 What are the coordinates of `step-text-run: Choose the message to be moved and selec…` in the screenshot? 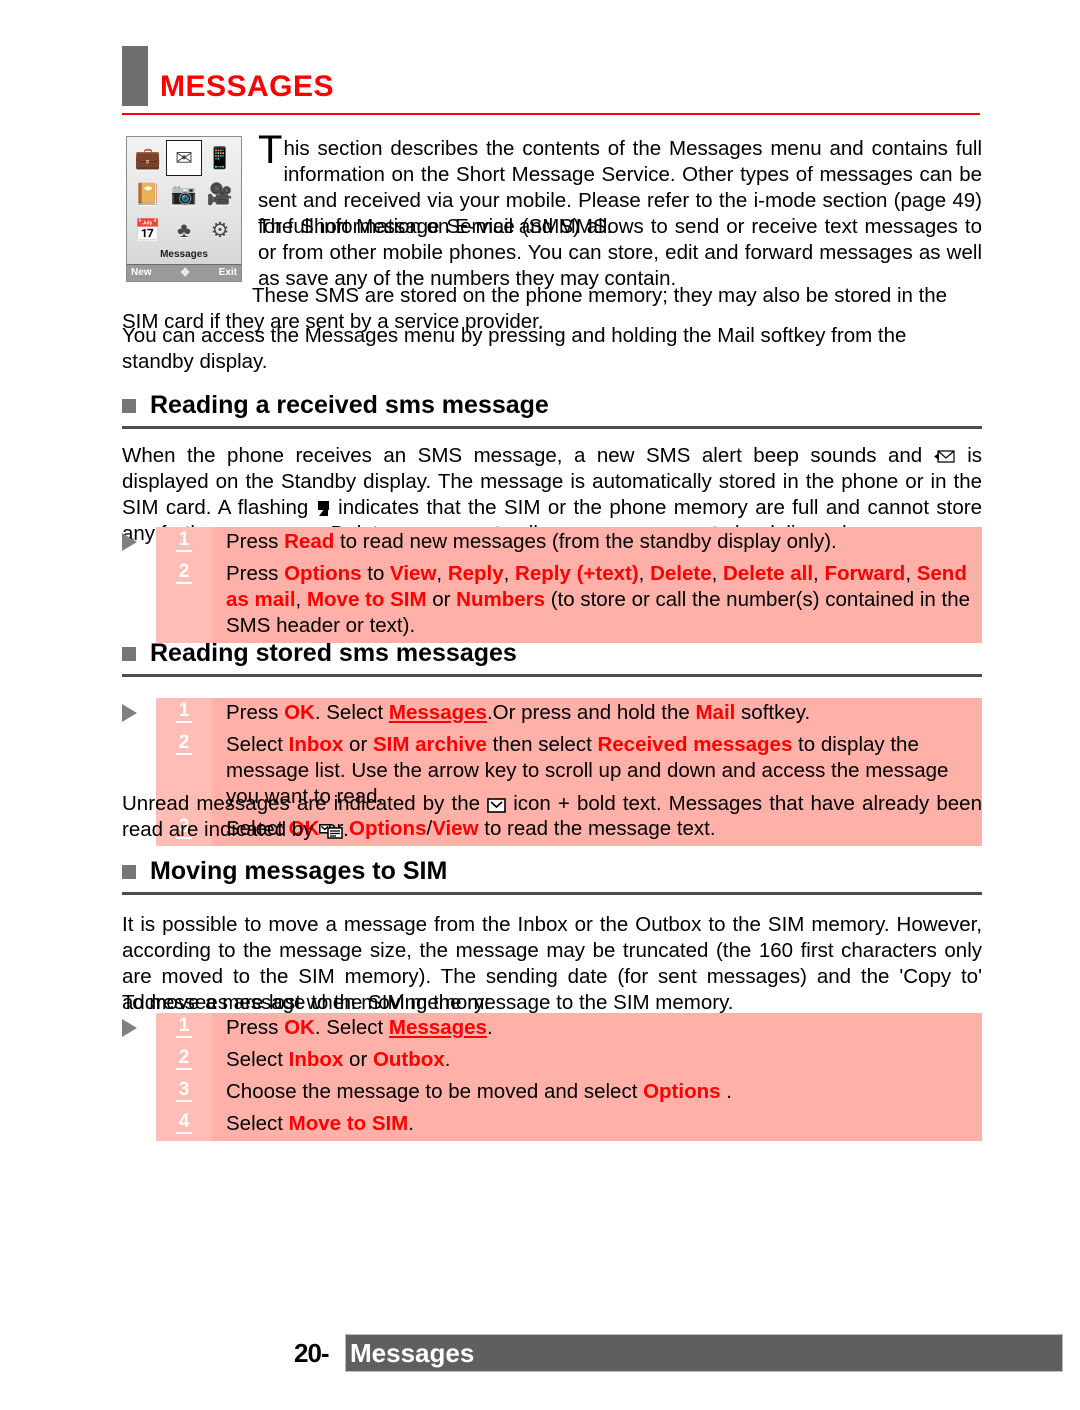 It's located at (435, 1091).